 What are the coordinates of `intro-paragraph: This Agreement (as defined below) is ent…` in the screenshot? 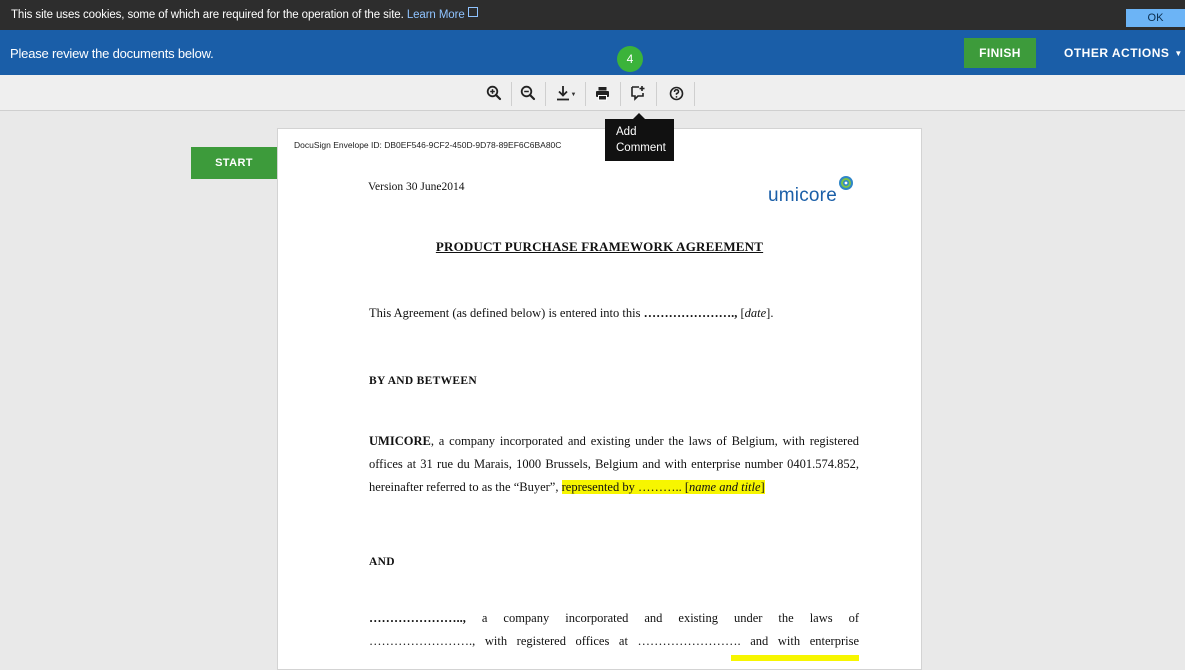 It's located at (571, 313).